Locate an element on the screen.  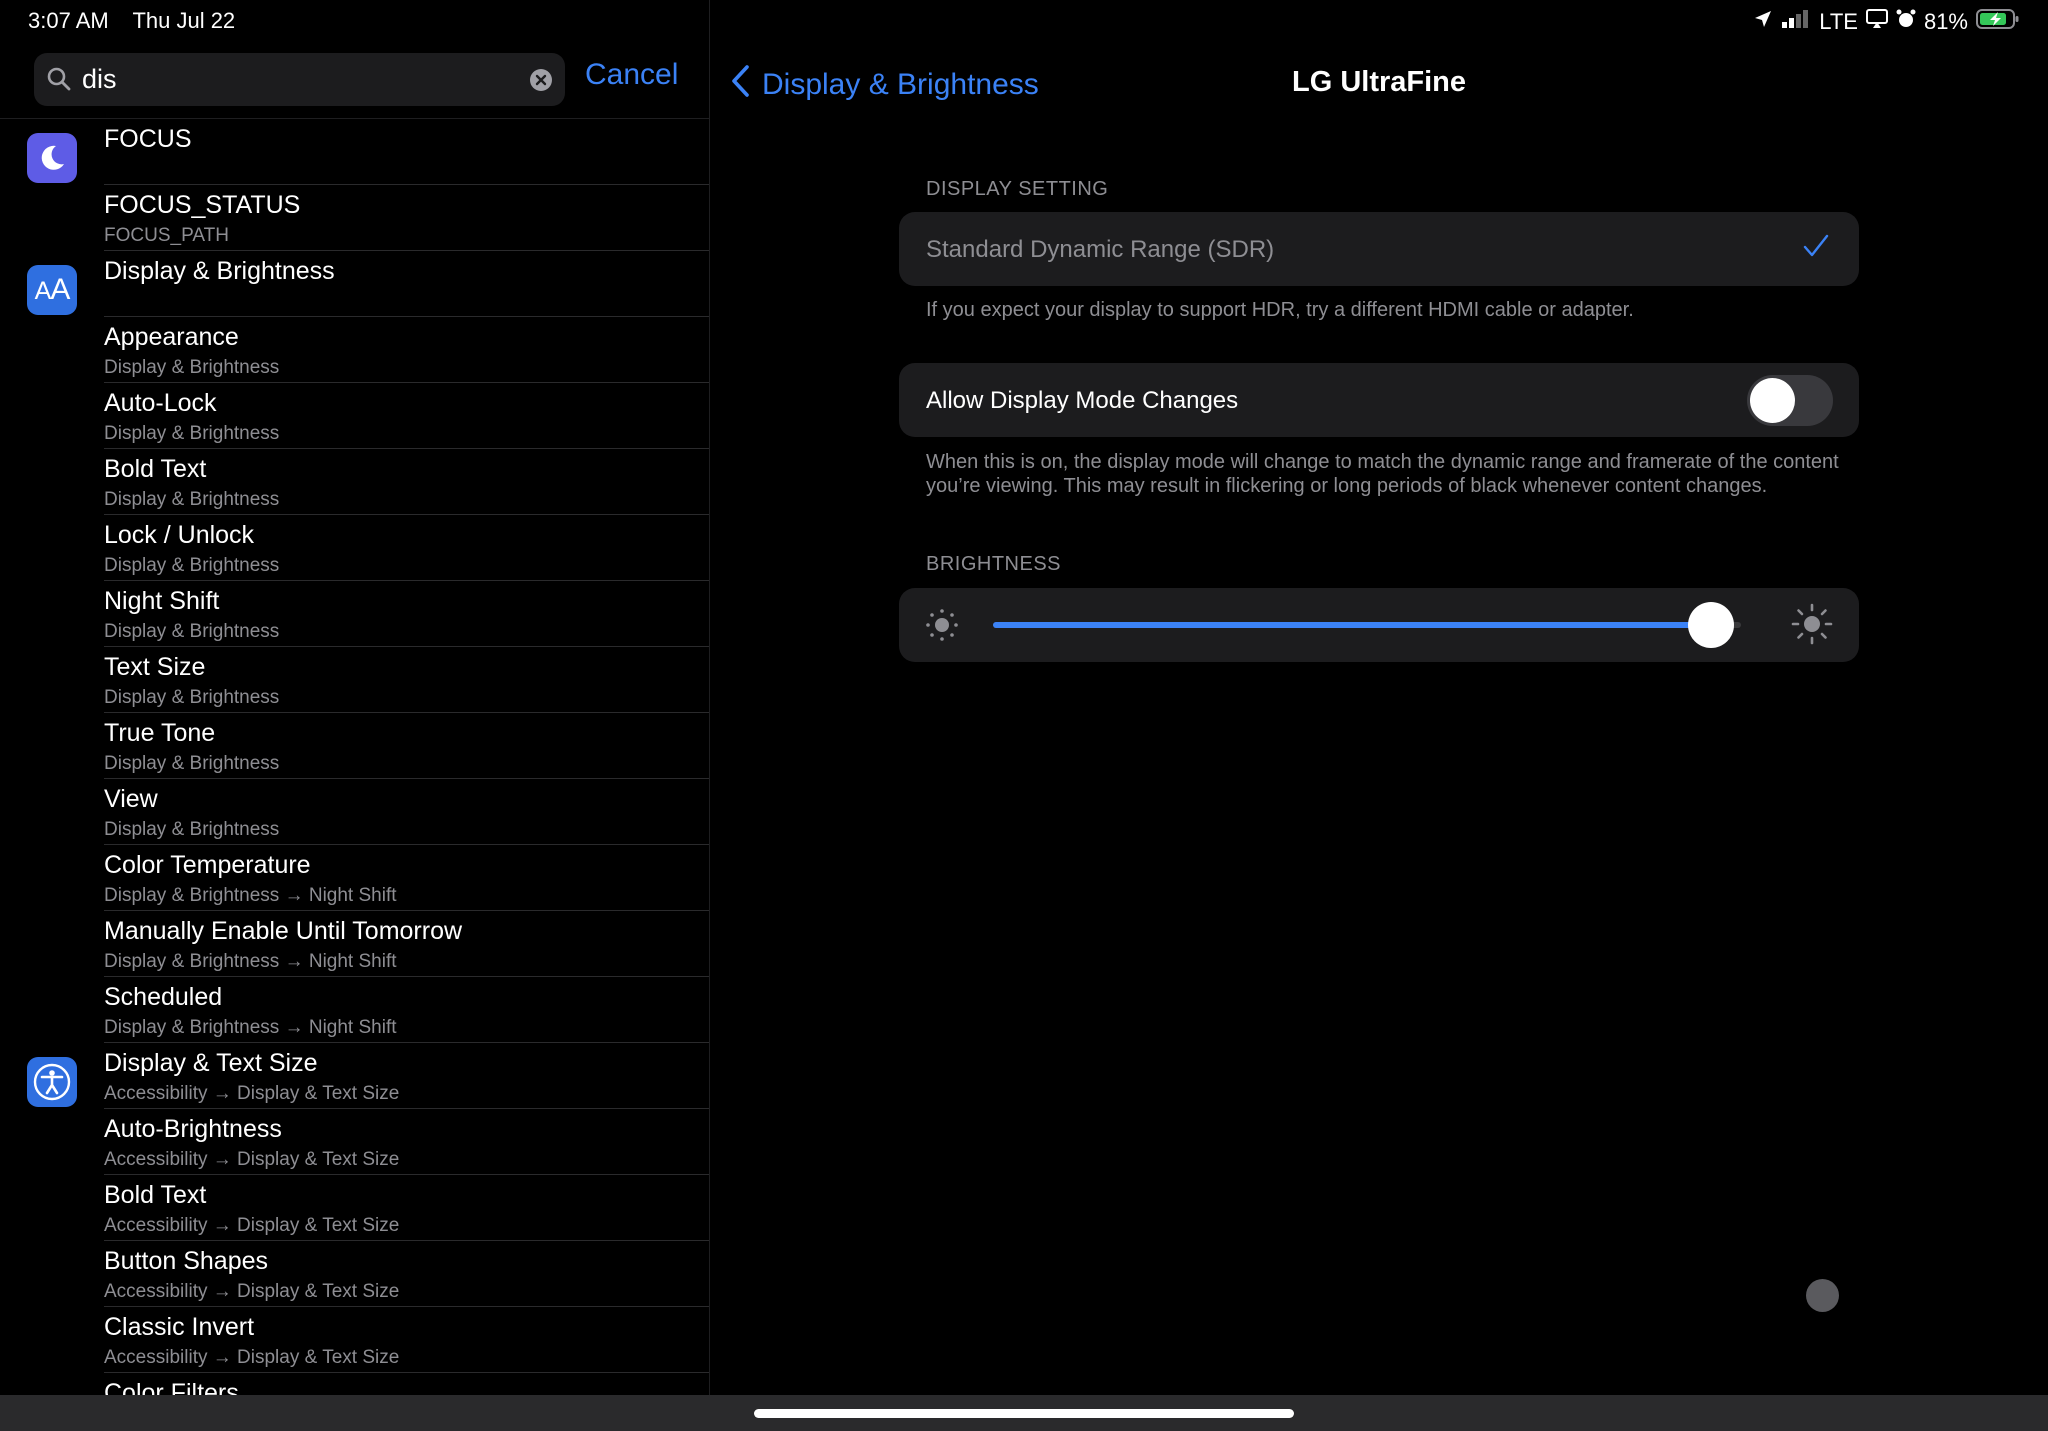
search-result-row: AA Display & Brightness is located at coordinates (354, 284).